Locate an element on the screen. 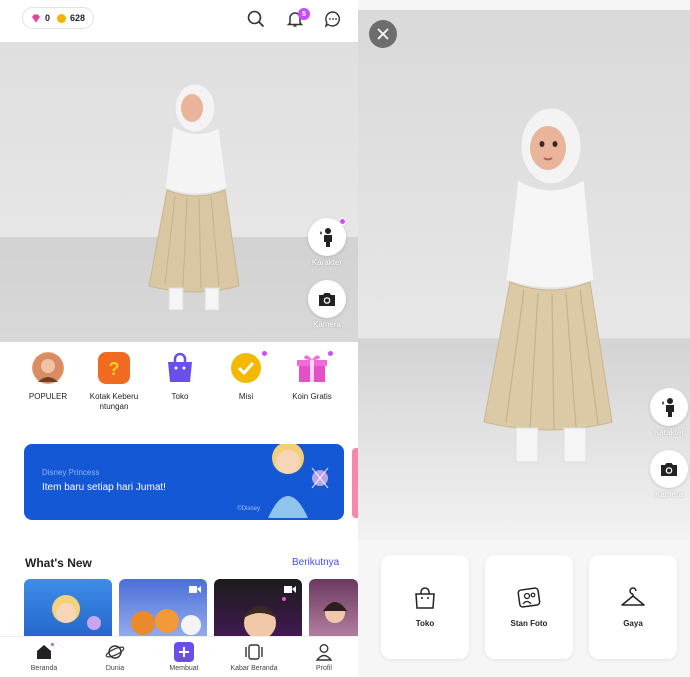  nav-world: Dunia is located at coordinates (115, 656).